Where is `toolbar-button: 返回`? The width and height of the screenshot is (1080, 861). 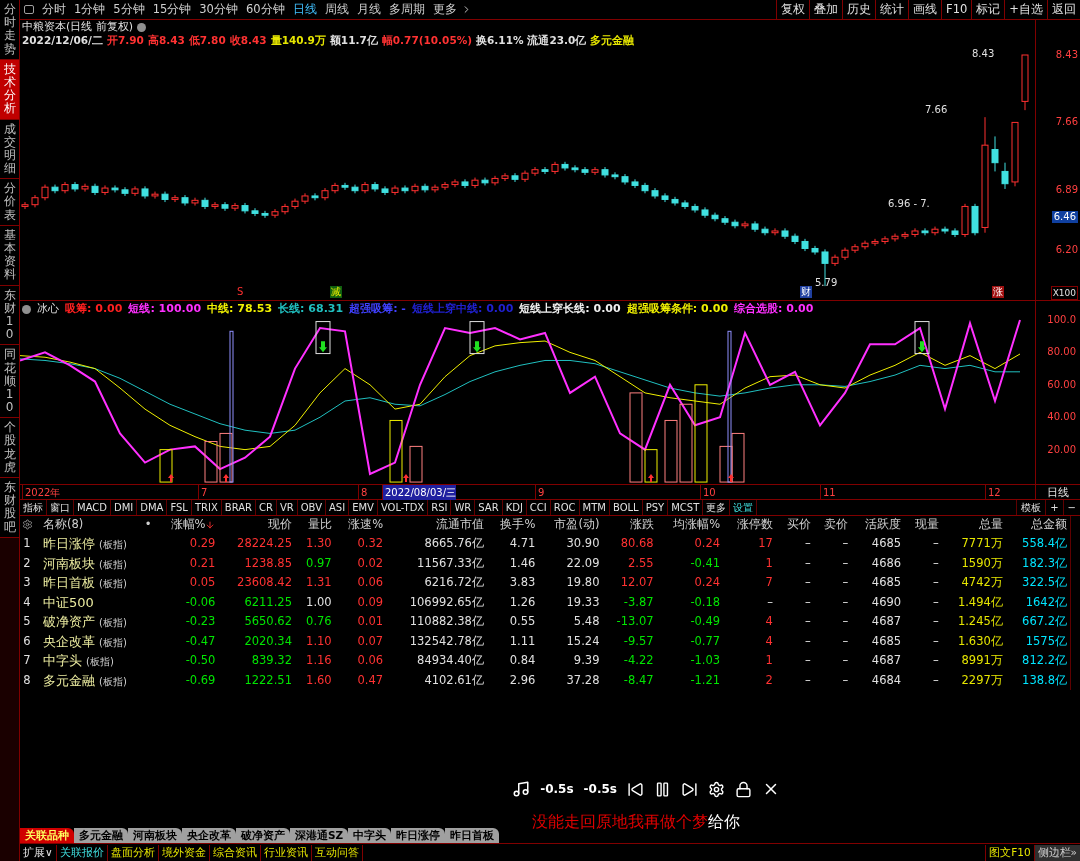 toolbar-button: 返回 is located at coordinates (1063, 10).